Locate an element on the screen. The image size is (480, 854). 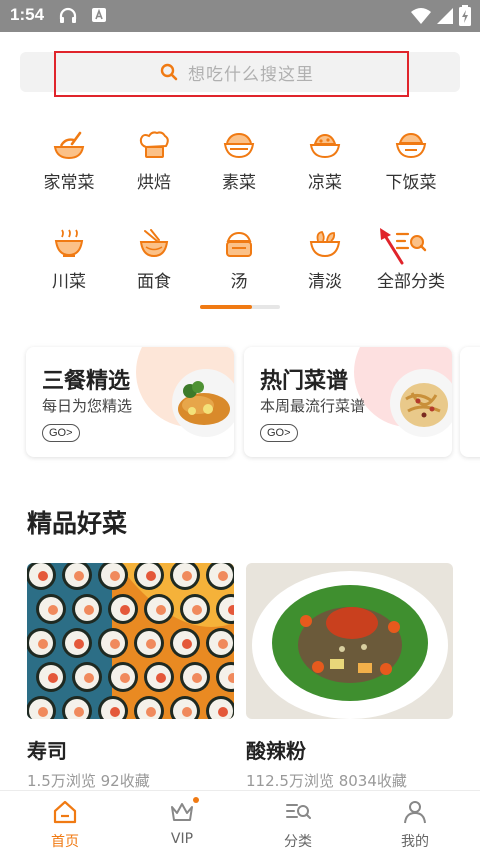
annotation-arrow-icon is located at coordinates (392, 246).